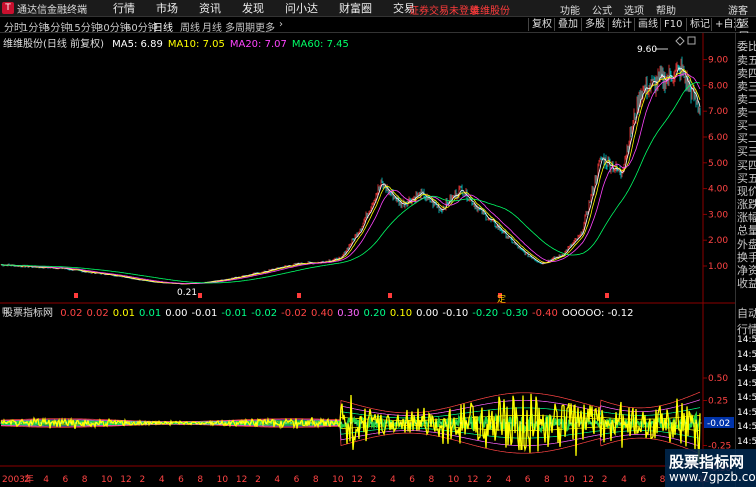 The width and height of the screenshot is (756, 487). Describe the element at coordinates (666, 9) in the screenshot. I see `system-menu-item: 帮助` at that location.